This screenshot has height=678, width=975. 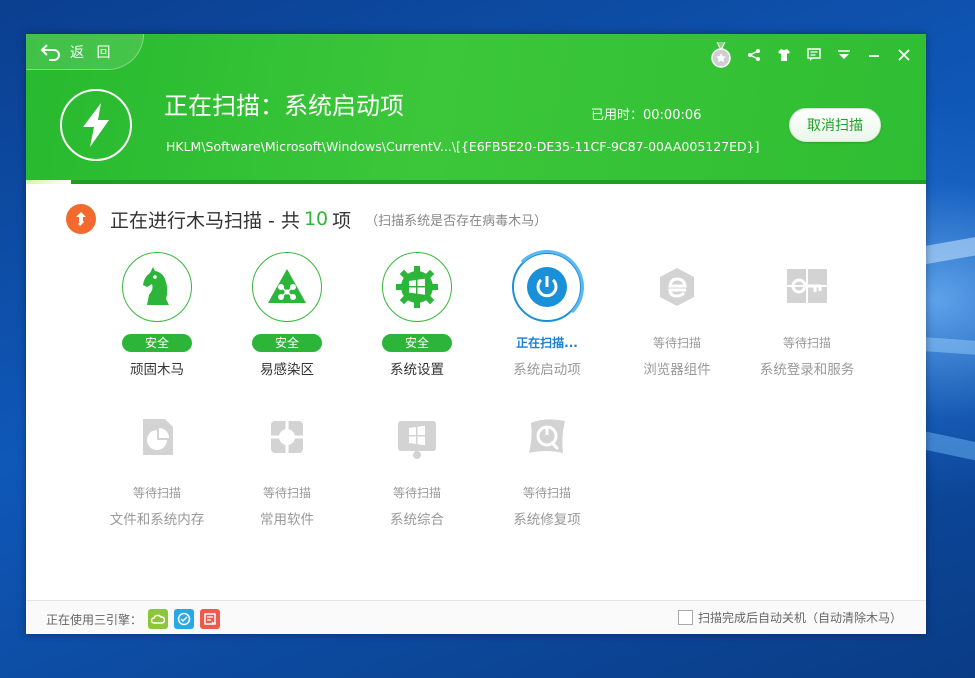 I want to click on power-icon, so click(x=547, y=287).